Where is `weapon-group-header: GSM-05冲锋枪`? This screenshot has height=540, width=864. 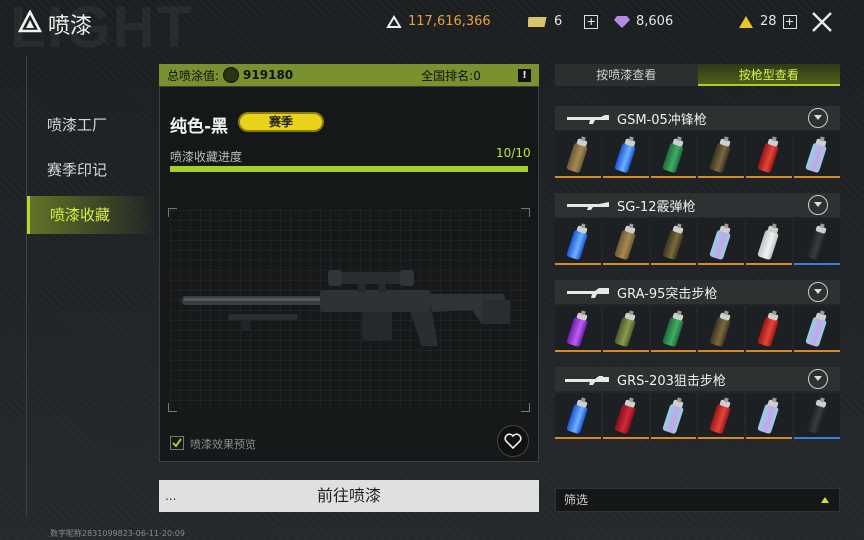
weapon-group-header: GSM-05冲锋枪 is located at coordinates (697, 118).